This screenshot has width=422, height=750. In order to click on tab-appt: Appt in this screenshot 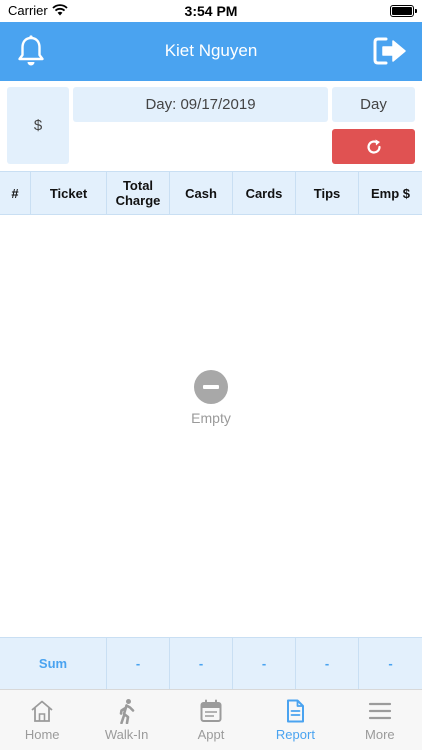, I will do `click(211, 720)`.